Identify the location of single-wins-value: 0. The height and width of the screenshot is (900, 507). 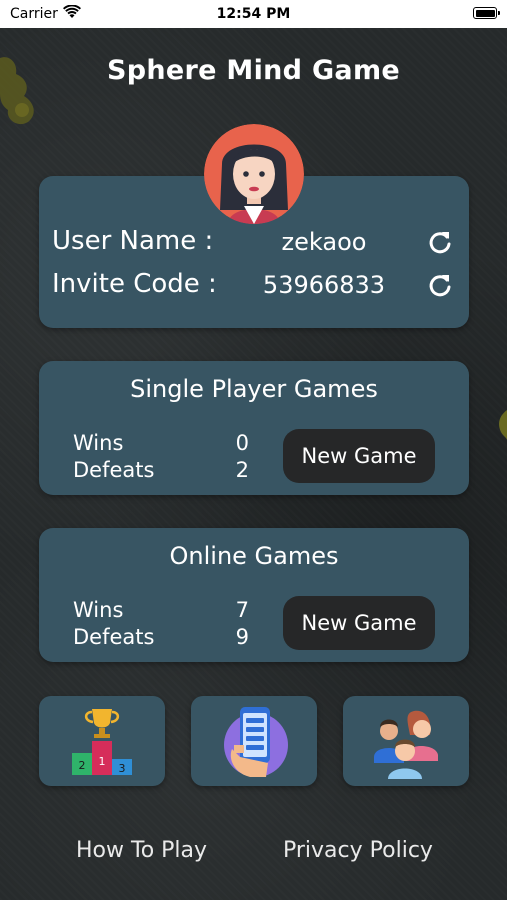
(242, 443).